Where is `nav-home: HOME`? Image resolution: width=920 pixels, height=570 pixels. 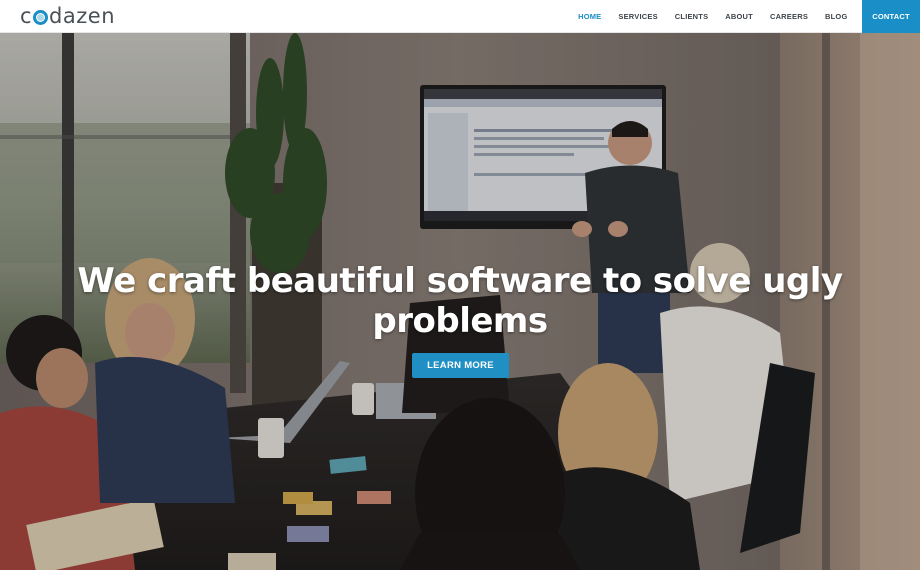 nav-home: HOME is located at coordinates (590, 16).